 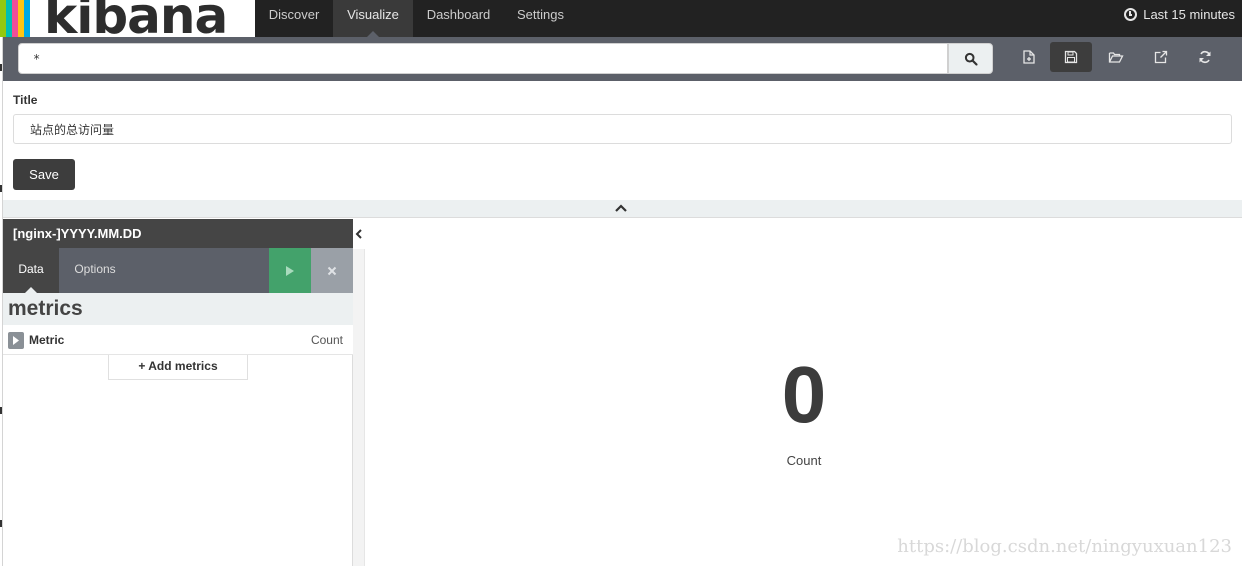 I want to click on metric-aggregation: Count, so click(x=326, y=340).